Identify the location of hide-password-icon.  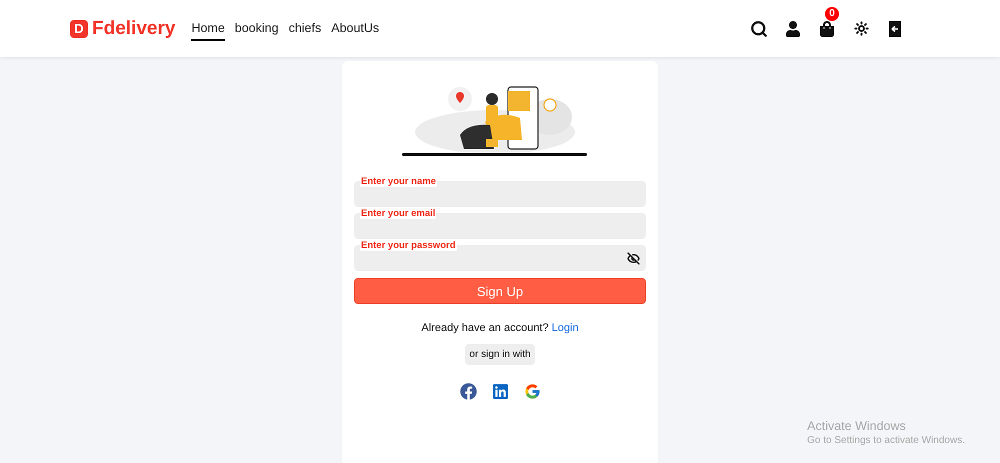
(633, 258).